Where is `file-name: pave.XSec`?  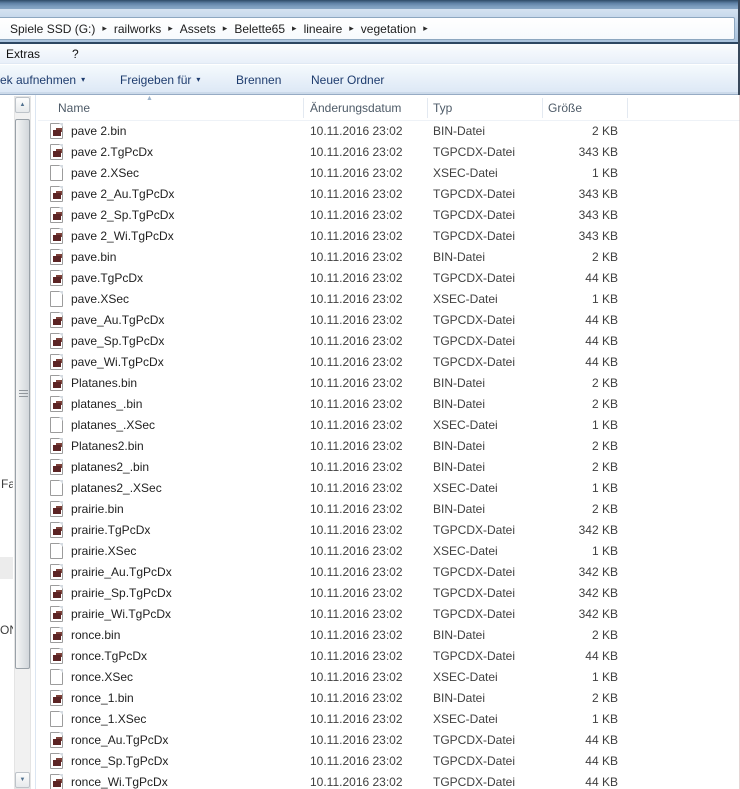
file-name: pave.XSec is located at coordinates (100, 299).